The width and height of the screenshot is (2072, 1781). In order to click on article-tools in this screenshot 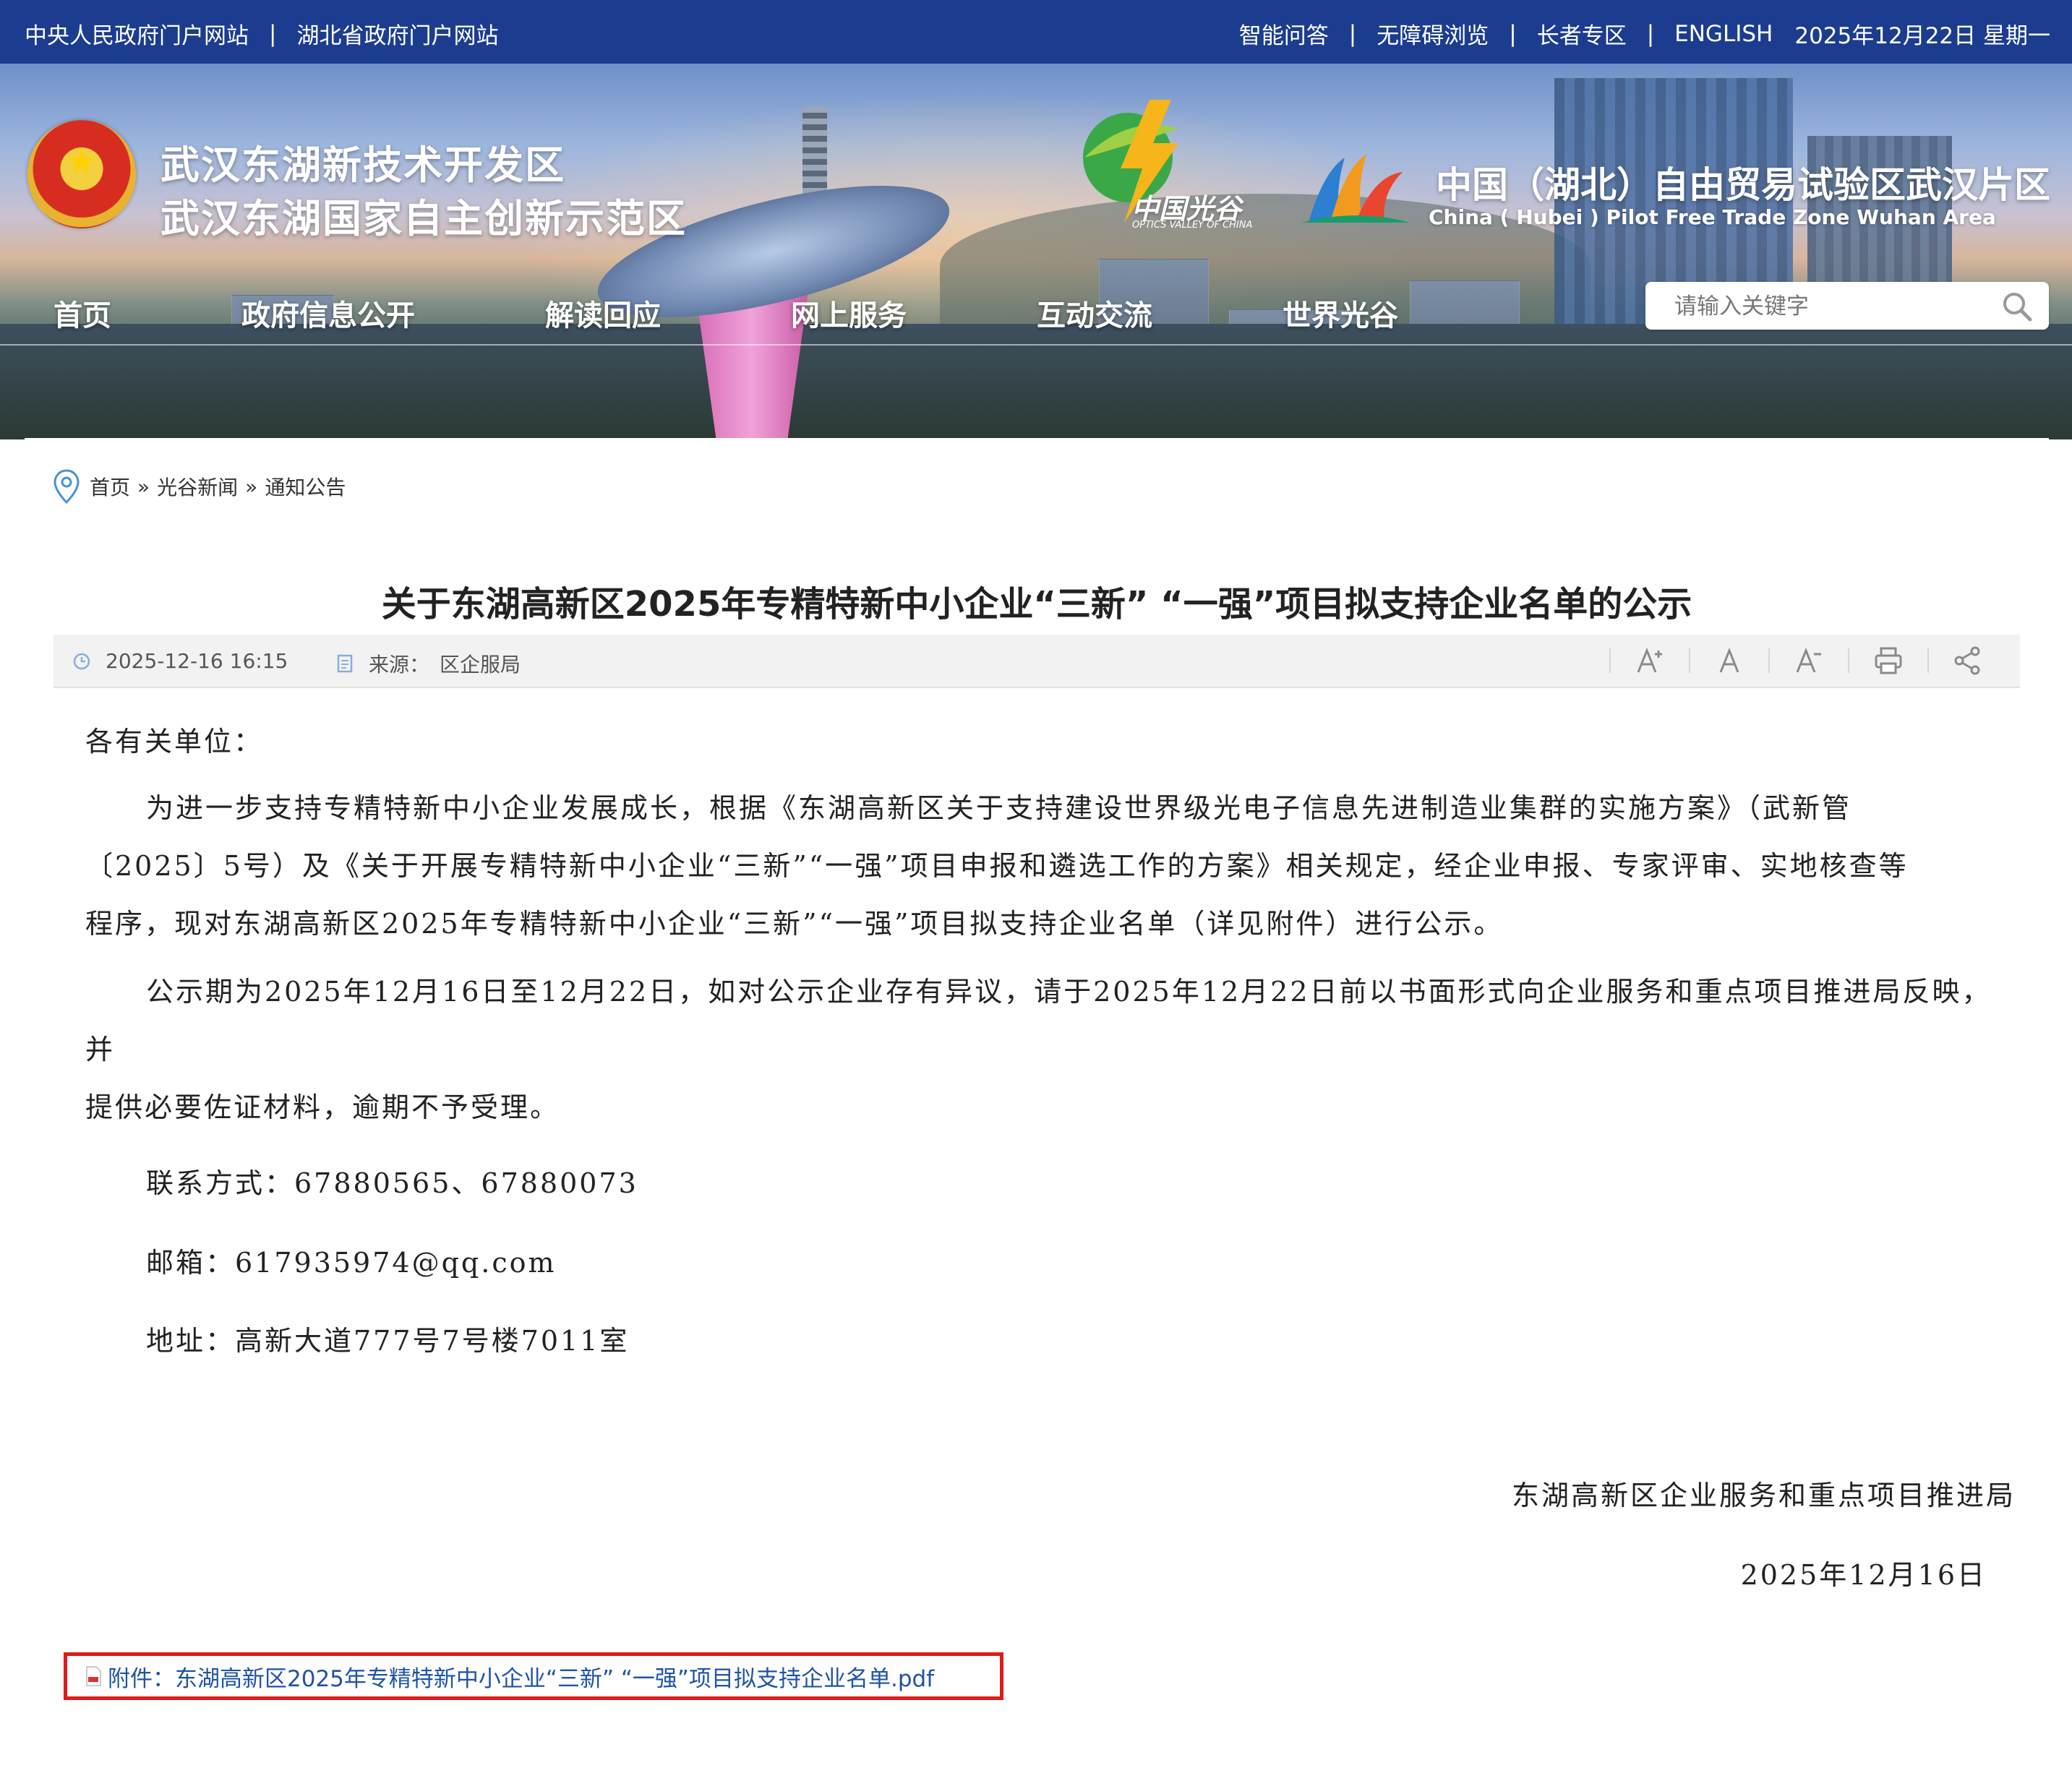, I will do `click(1785, 661)`.